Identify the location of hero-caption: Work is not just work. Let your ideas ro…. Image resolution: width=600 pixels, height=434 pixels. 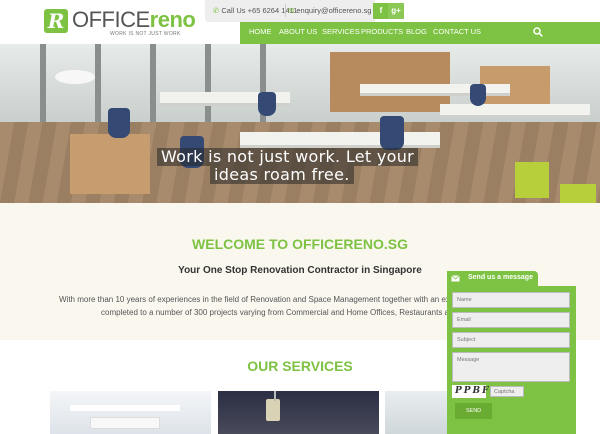
(302, 166).